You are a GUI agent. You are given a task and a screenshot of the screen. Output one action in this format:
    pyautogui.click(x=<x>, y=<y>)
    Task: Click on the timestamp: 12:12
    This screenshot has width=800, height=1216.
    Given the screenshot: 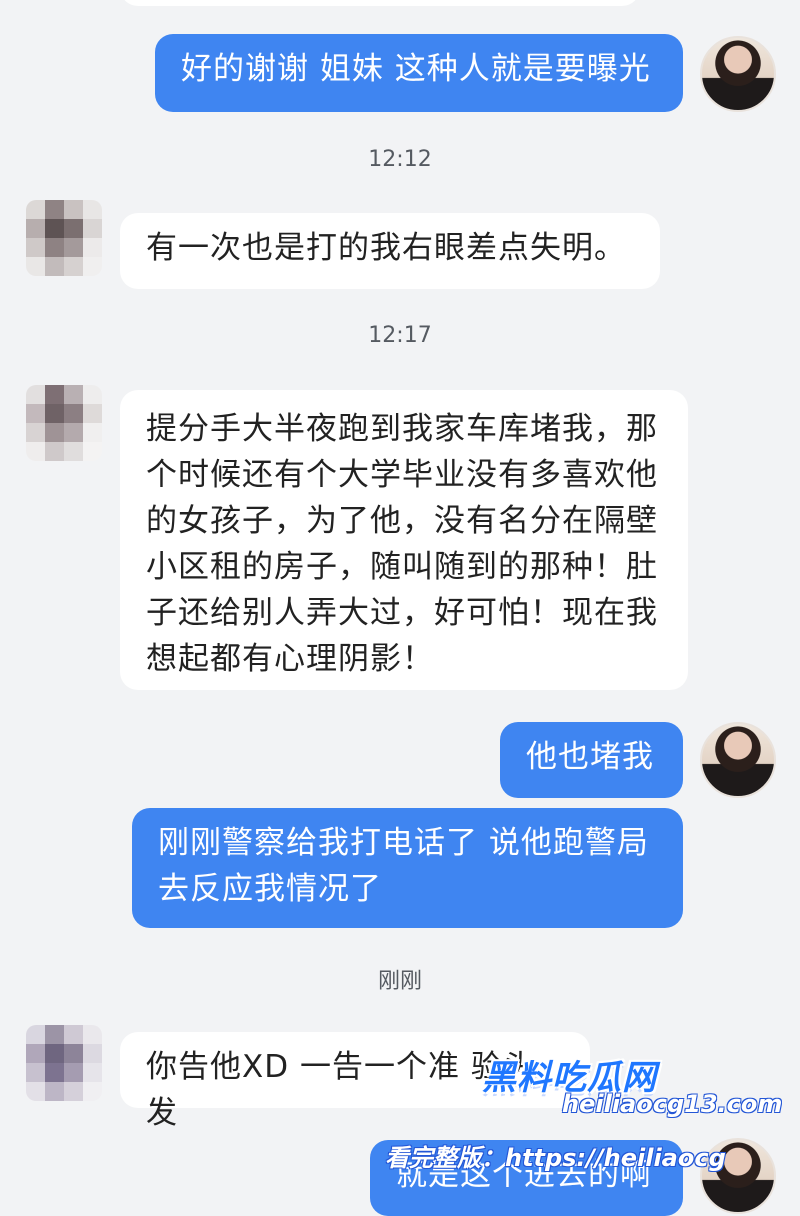 What is the action you would take?
    pyautogui.click(x=400, y=159)
    